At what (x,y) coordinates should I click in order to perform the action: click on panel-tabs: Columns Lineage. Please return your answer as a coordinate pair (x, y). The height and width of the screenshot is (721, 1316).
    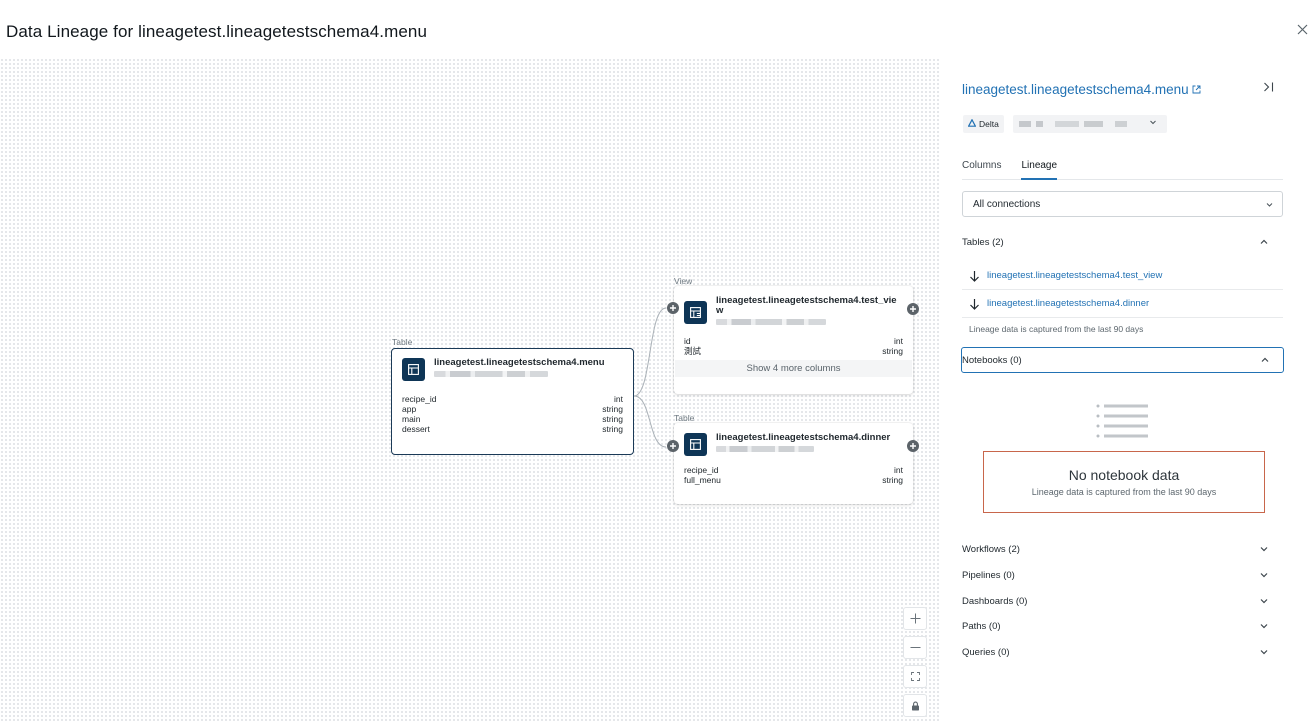
    Looking at the image, I should click on (1122, 169).